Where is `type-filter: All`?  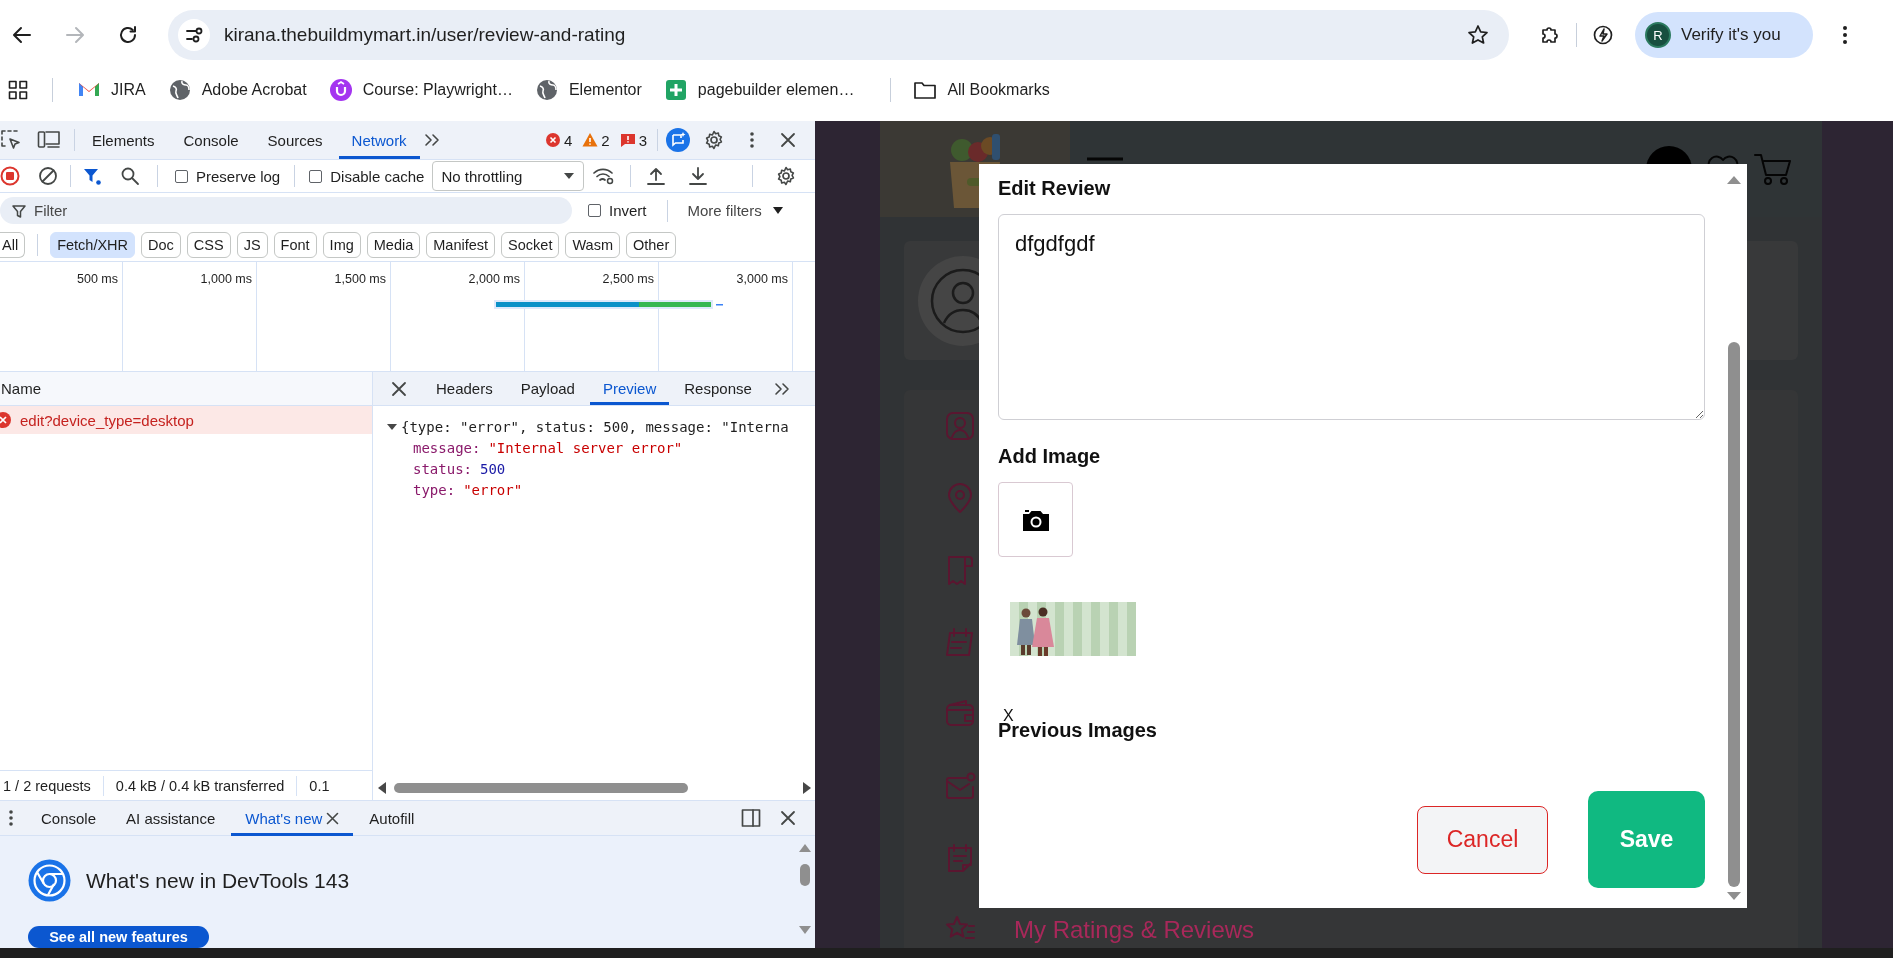 type-filter: All is located at coordinates (13, 244).